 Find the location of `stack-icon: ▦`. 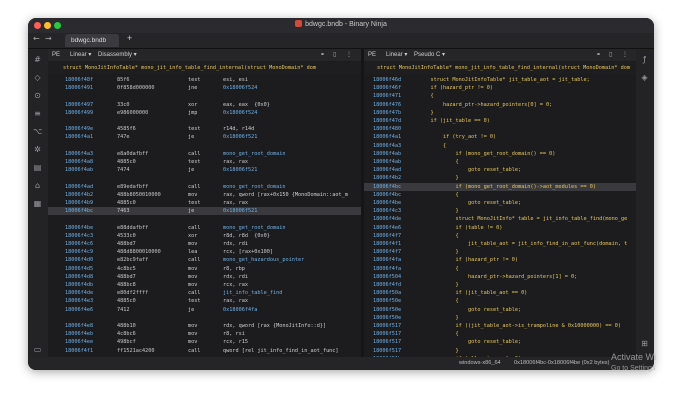

stack-icon: ▦ is located at coordinates (37, 203).